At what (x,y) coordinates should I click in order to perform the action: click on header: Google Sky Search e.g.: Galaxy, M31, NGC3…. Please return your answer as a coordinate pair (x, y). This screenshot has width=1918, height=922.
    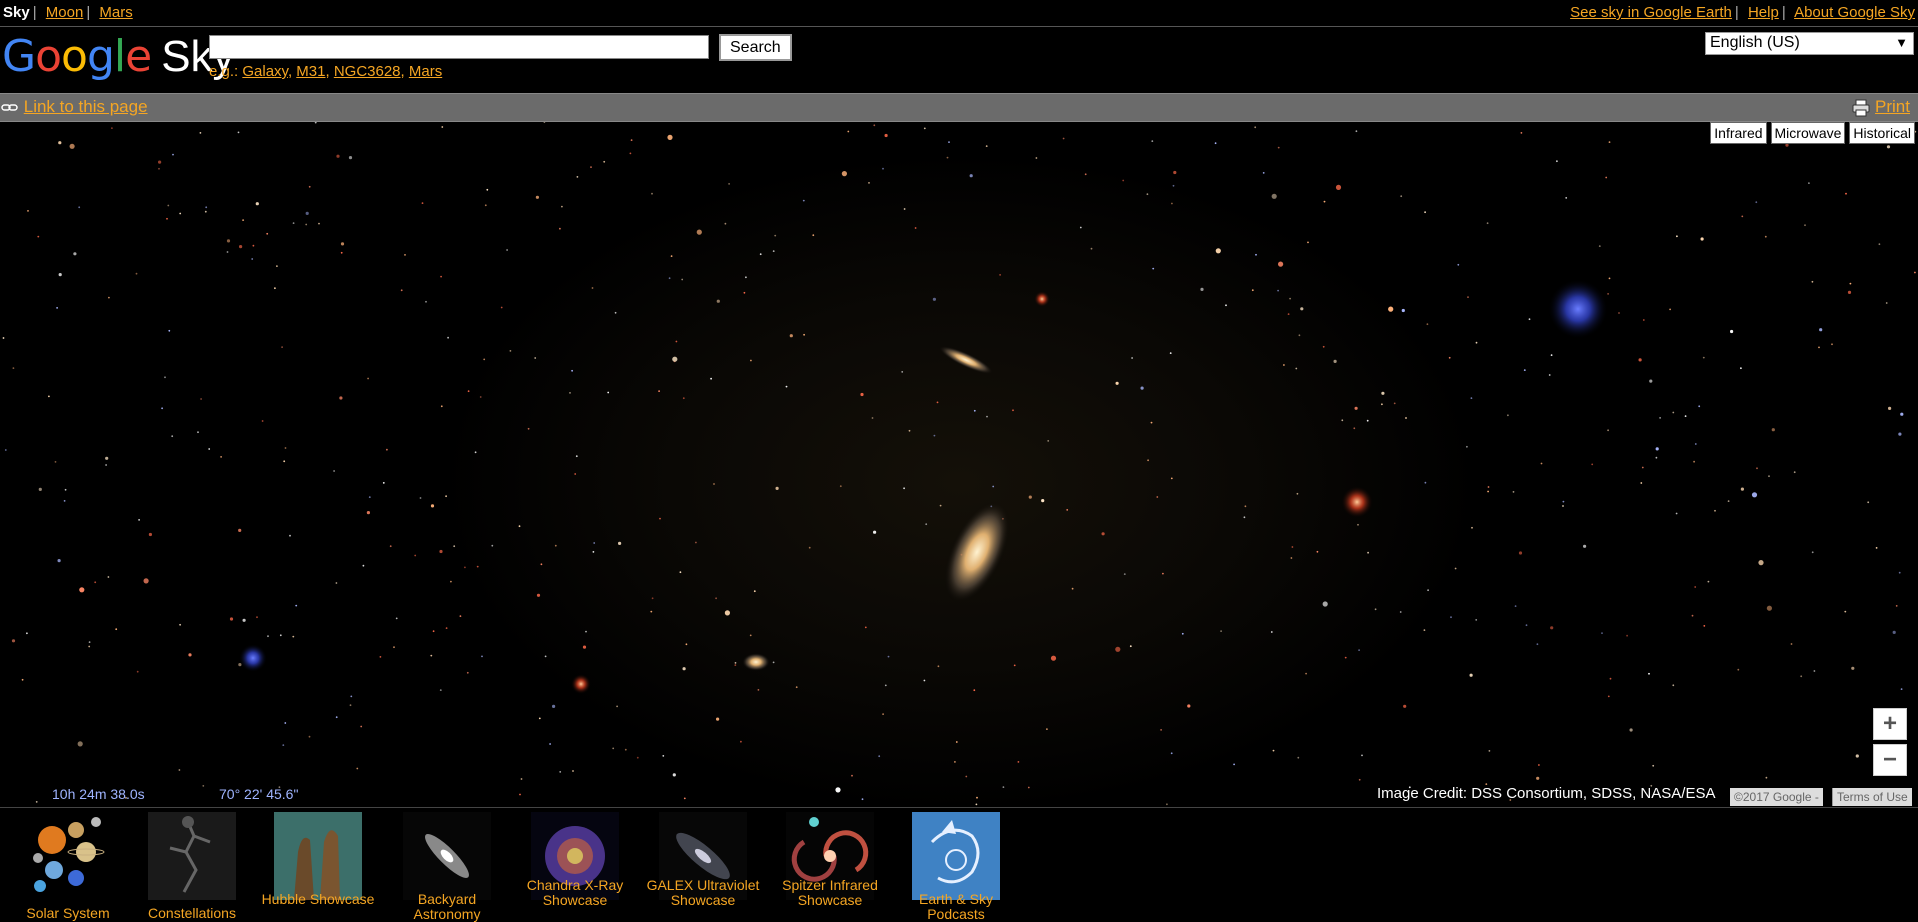
    Looking at the image, I should click on (959, 60).